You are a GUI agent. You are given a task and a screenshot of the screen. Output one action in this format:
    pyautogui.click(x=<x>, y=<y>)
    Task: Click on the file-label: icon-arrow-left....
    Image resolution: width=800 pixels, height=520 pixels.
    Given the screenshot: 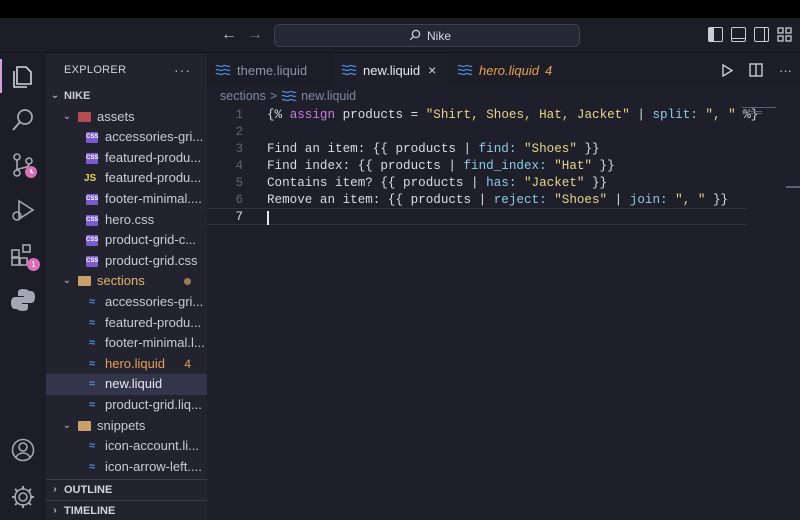 What is the action you would take?
    pyautogui.click(x=153, y=466)
    